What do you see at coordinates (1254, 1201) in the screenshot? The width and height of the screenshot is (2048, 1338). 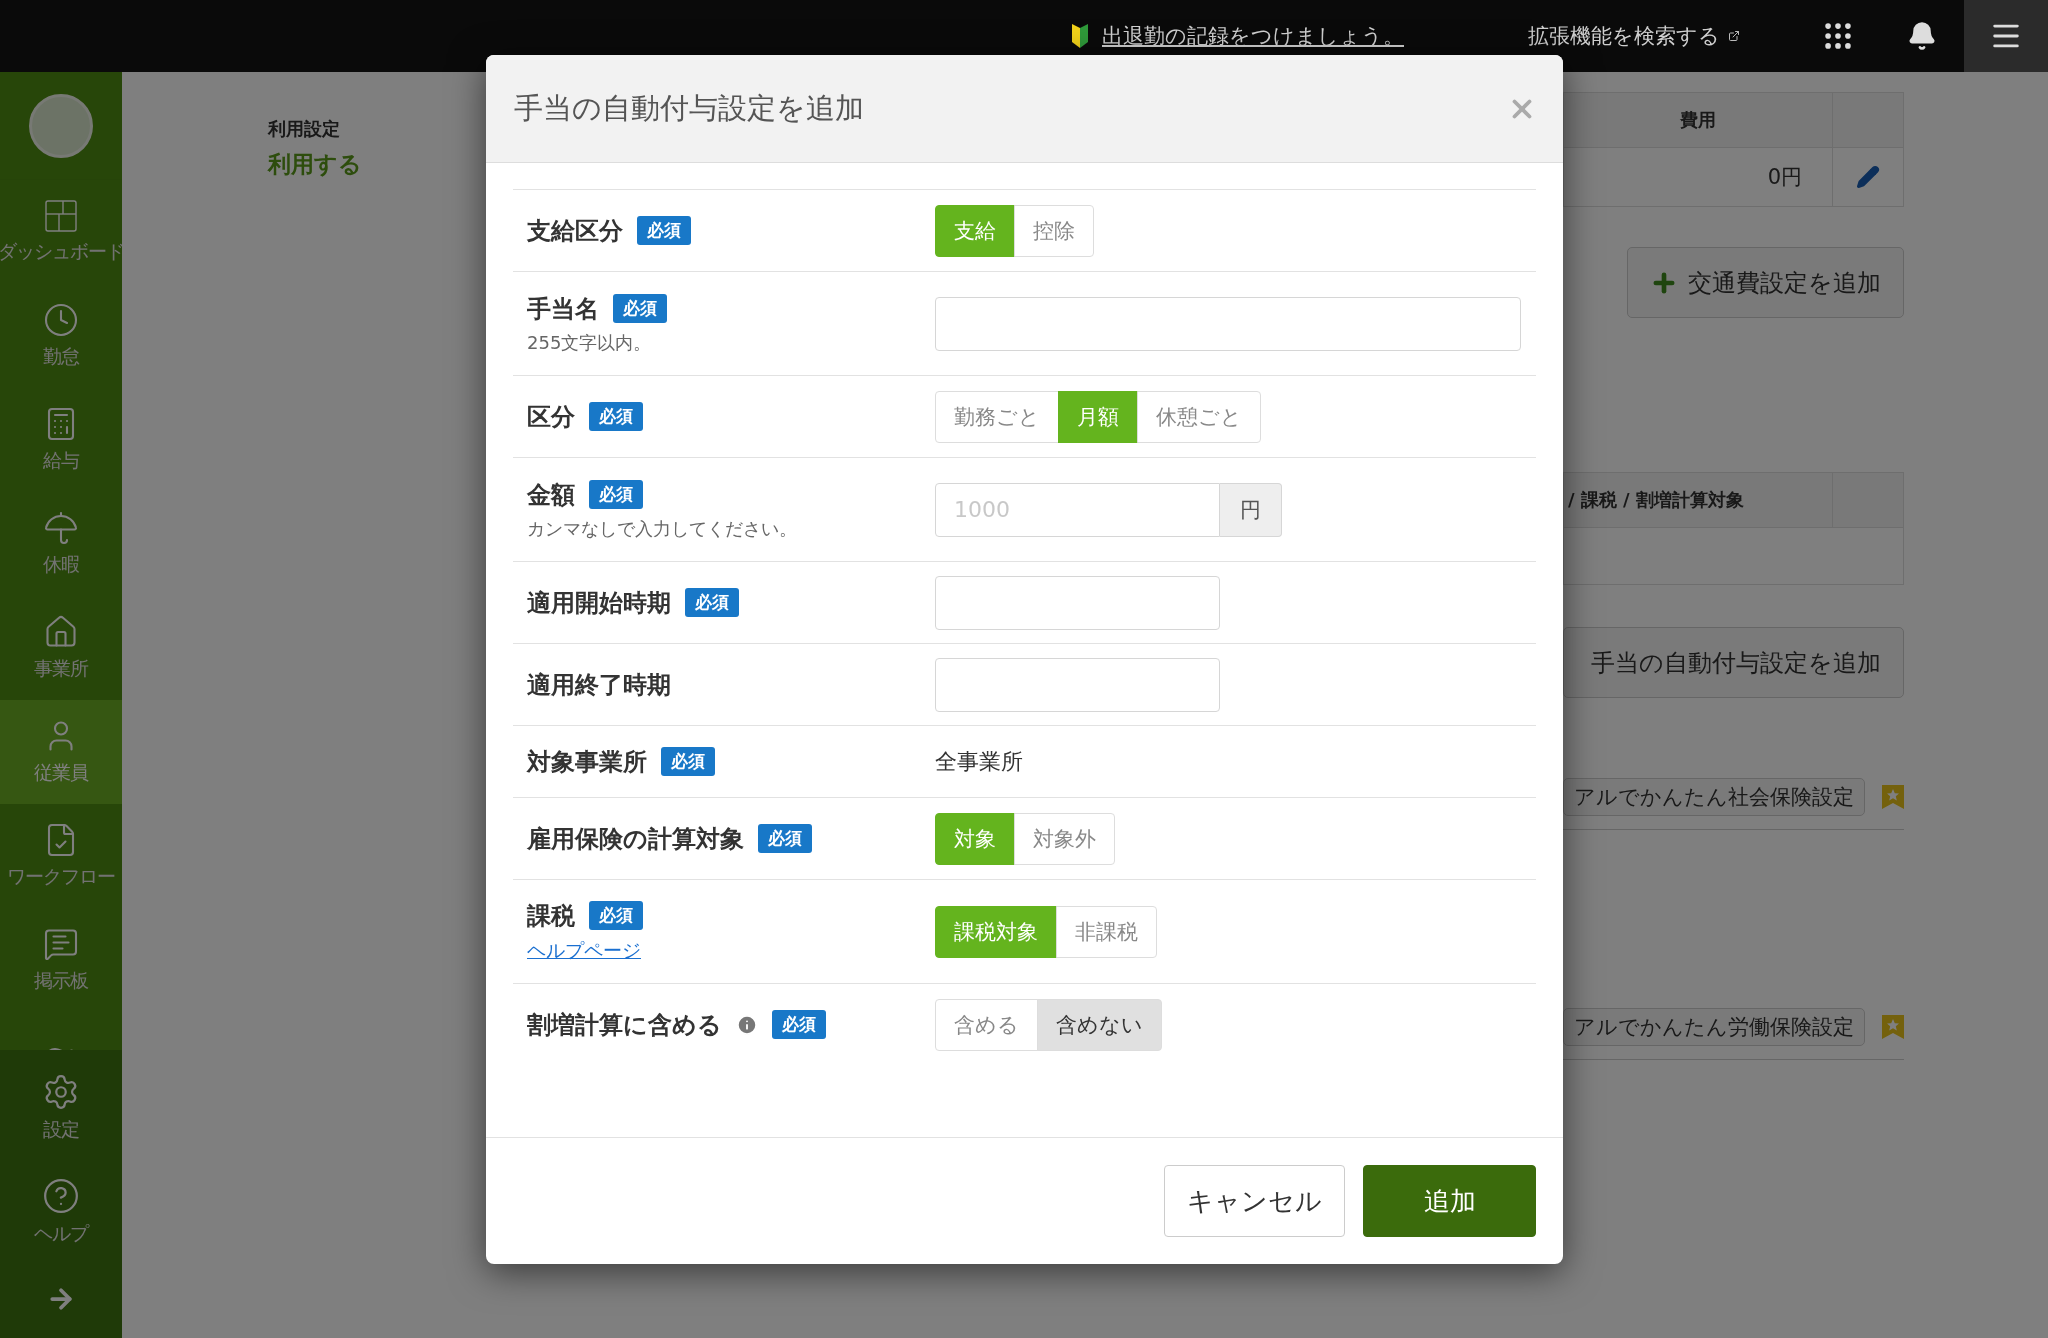 I see `cancel-button: キャンセル` at bounding box center [1254, 1201].